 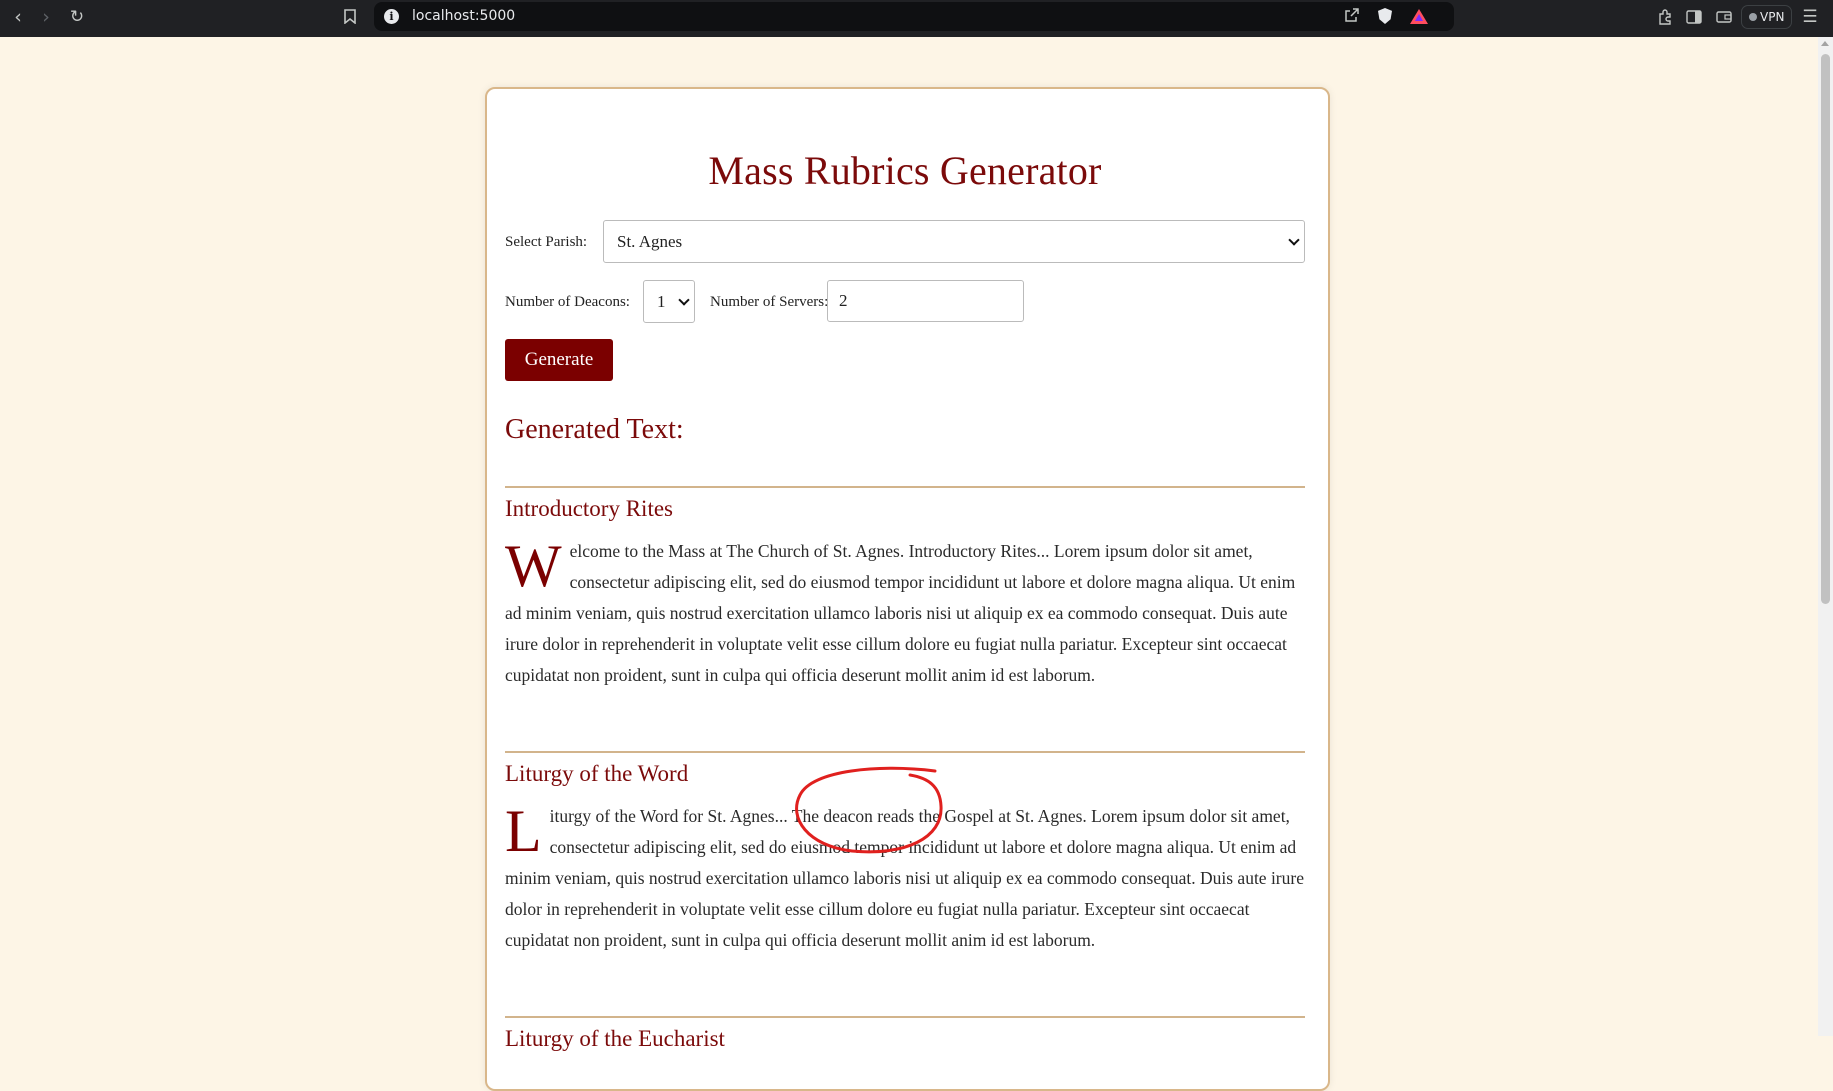 I want to click on parish-select-value: St. Agnes, so click(x=650, y=241).